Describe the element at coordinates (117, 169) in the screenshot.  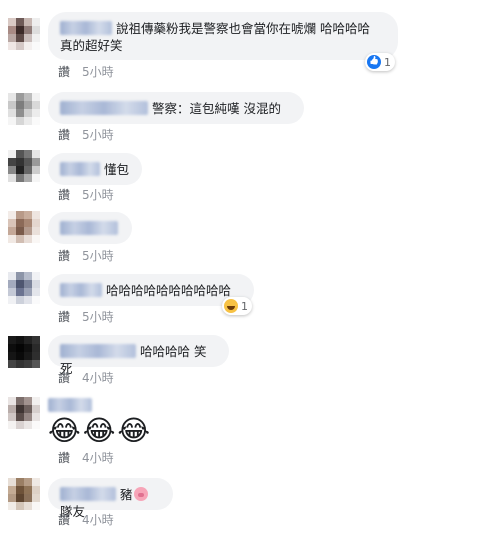
I see `comment-text: 懂包` at that location.